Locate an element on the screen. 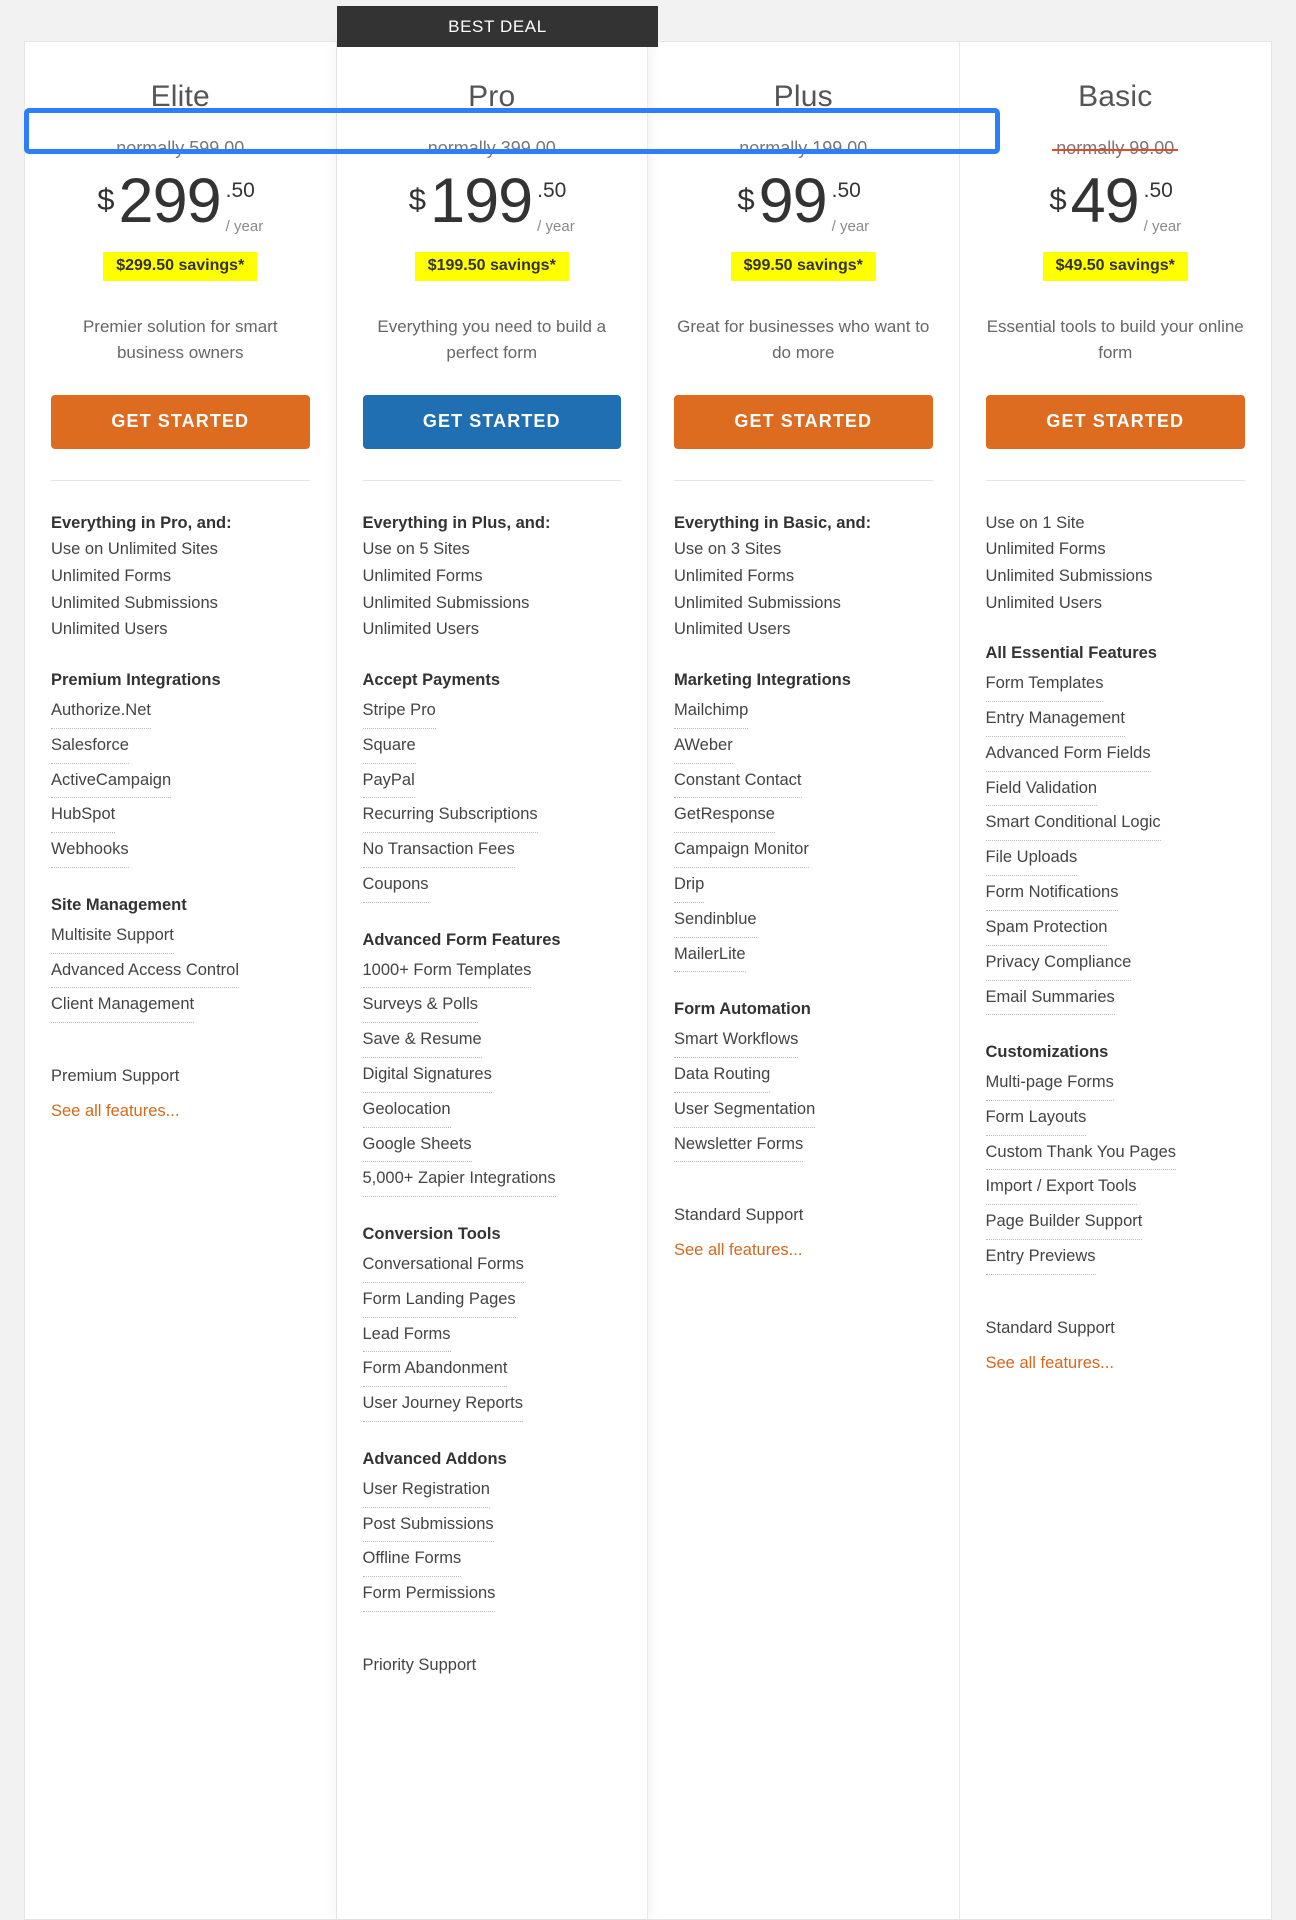  feature-link: Google Sheets is located at coordinates (417, 1145).